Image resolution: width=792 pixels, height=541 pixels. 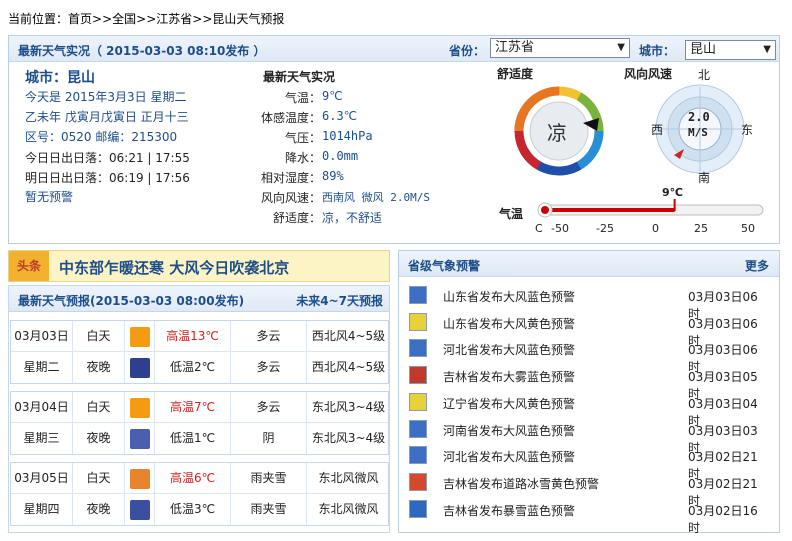 What do you see at coordinates (589, 409) in the screenshot?
I see `warning-item: 辽宁省发布大风黄色预警 03月03日04时` at bounding box center [589, 409].